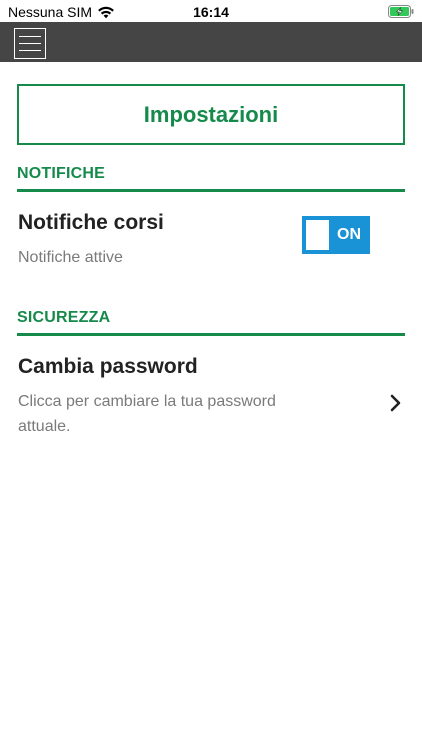 The height and width of the screenshot is (750, 422). I want to click on toggle-label: ON, so click(349, 234).